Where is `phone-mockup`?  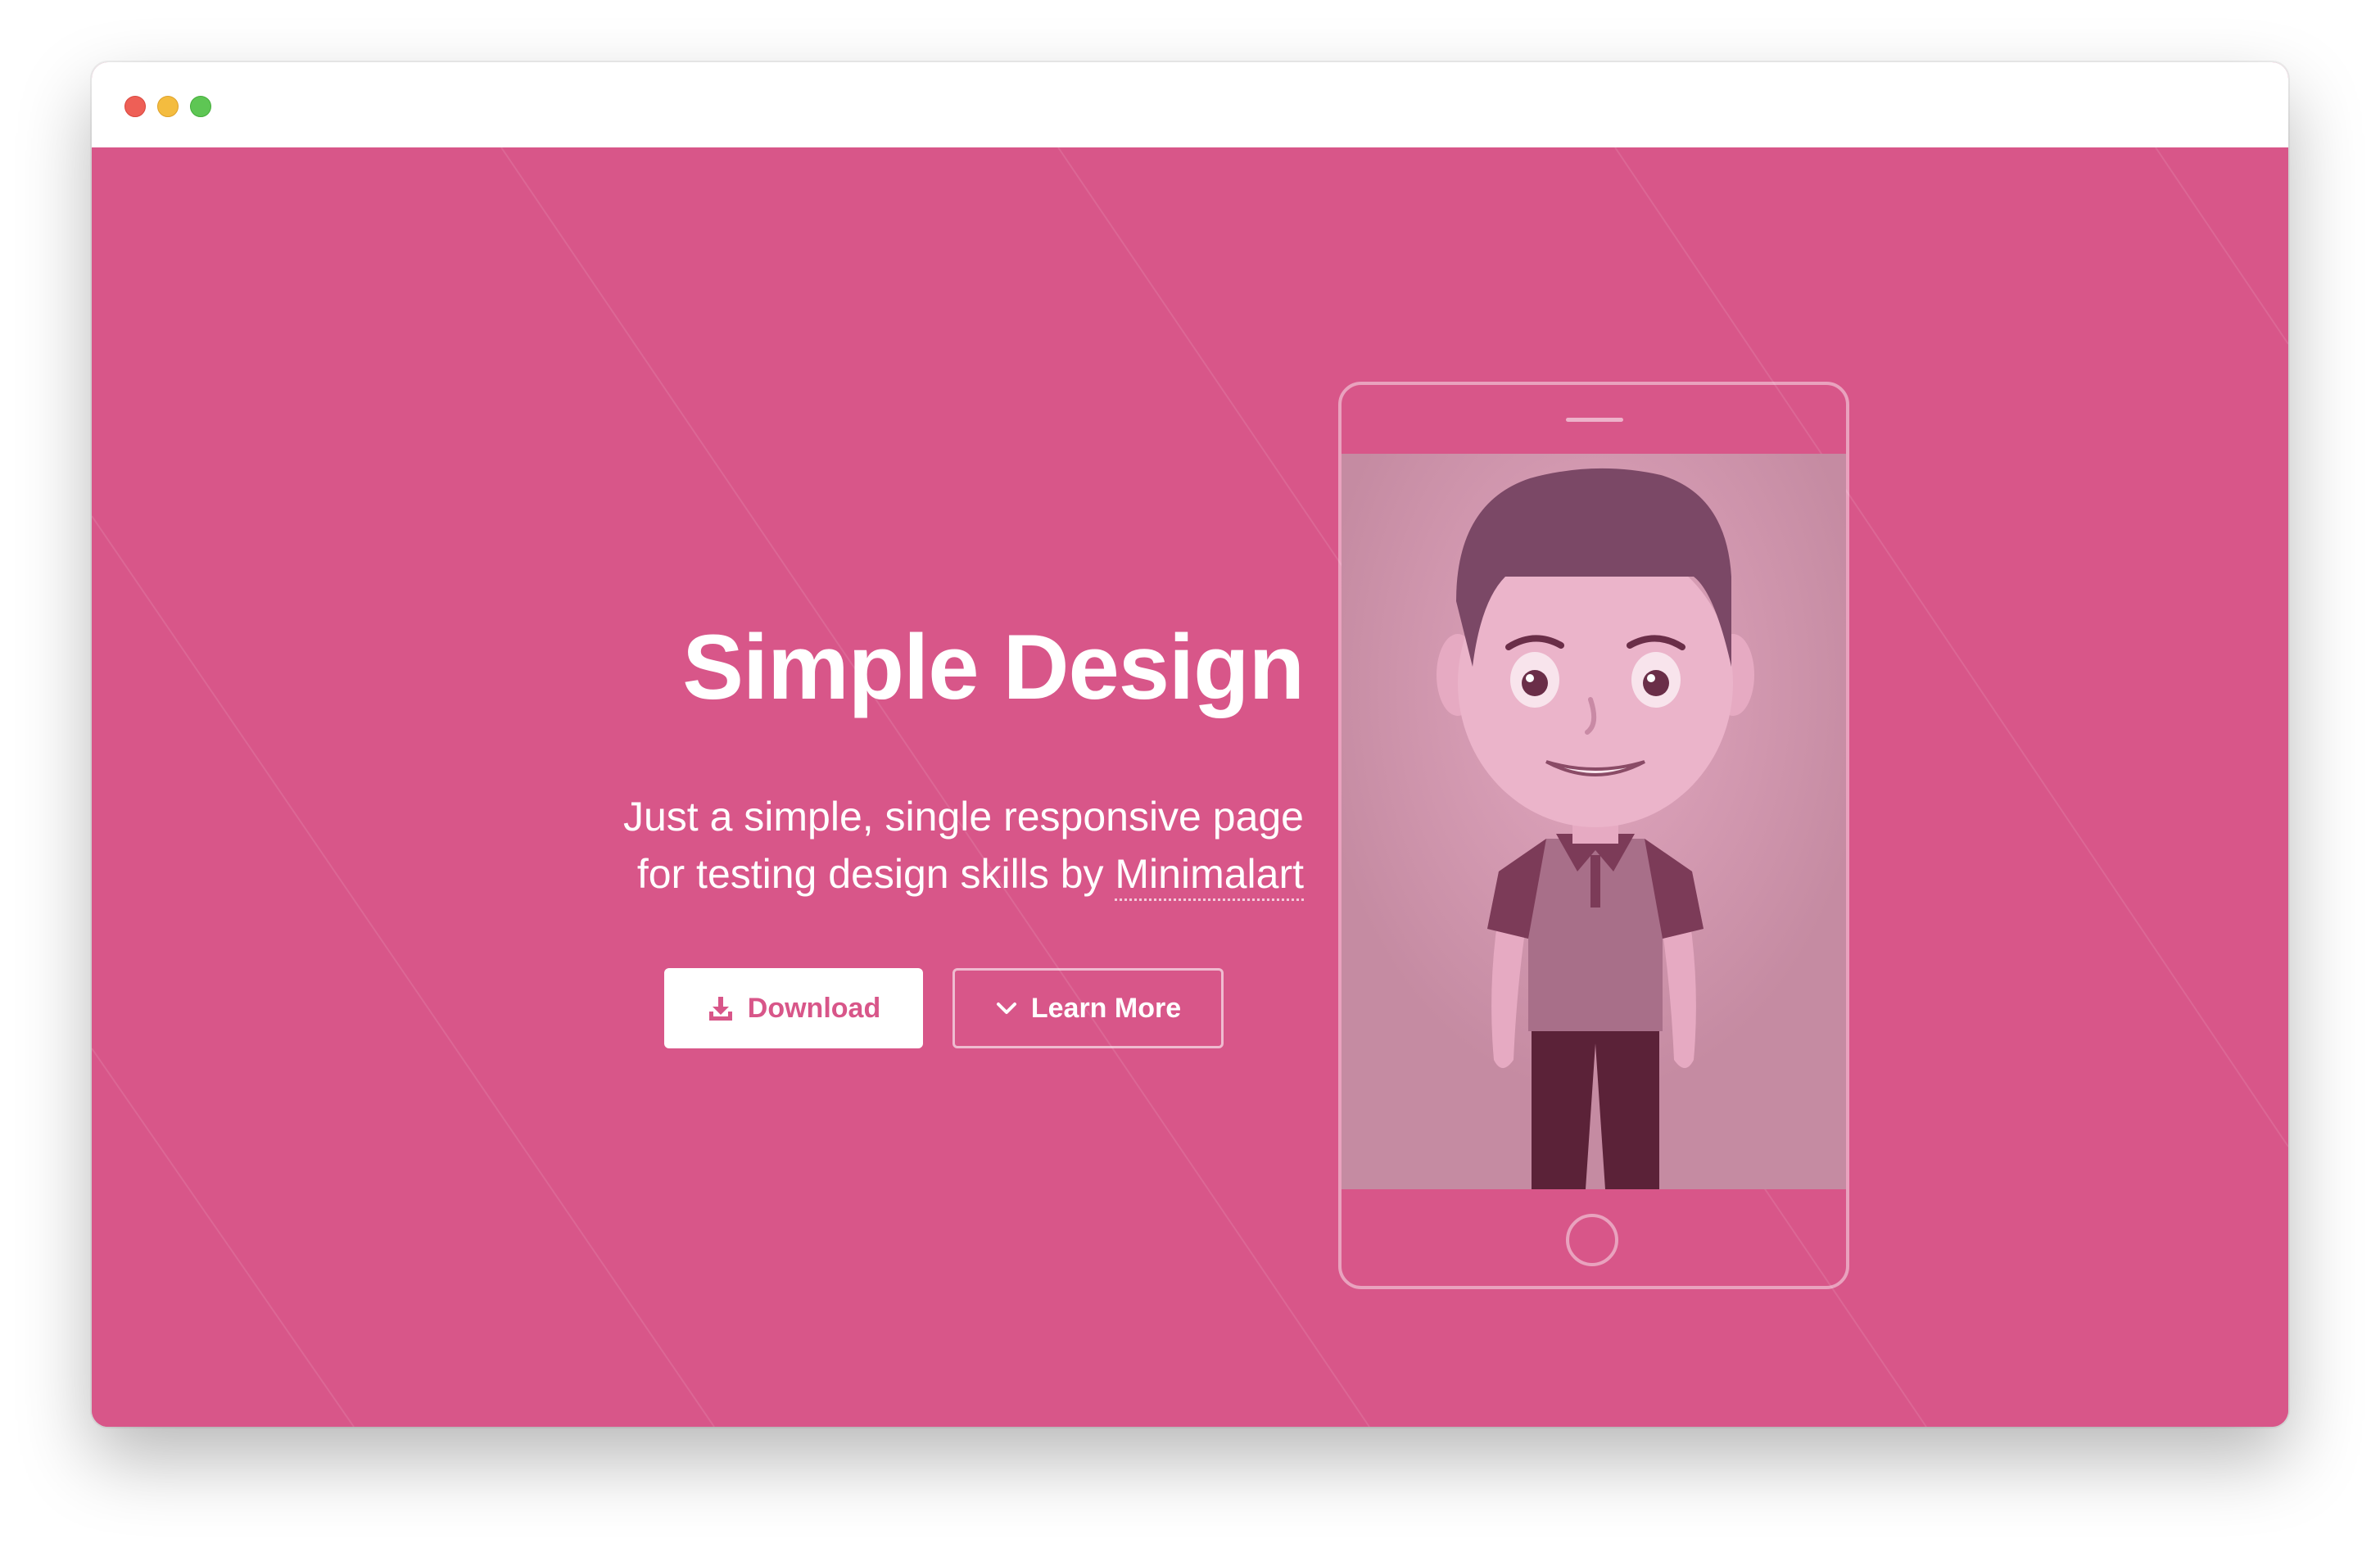 phone-mockup is located at coordinates (1594, 835).